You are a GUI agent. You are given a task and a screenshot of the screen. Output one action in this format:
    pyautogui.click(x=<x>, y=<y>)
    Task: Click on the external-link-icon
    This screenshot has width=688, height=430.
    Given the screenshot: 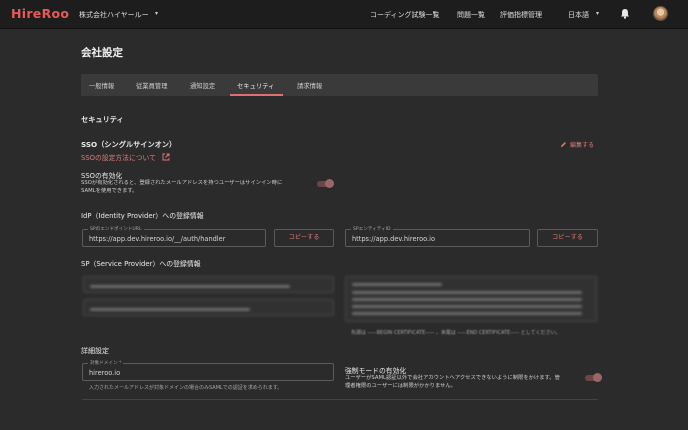 What is the action you would take?
    pyautogui.click(x=166, y=157)
    